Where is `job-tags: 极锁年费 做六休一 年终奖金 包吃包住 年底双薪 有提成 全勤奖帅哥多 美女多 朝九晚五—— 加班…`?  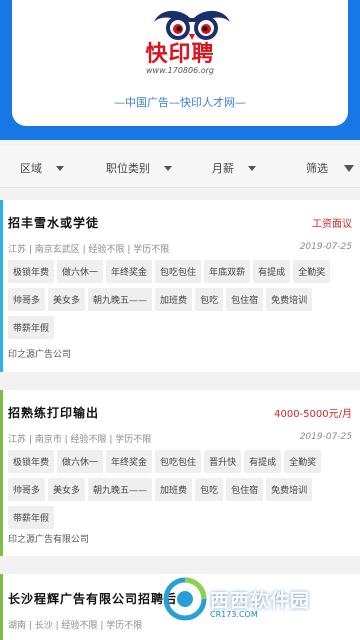
job-tags: 极锁年费 做六休一 年终奖金 包吃包住 年底双薪 有提成 全勤奖帅哥多 美女多 朝九晚五—— 加班… is located at coordinates (180, 302).